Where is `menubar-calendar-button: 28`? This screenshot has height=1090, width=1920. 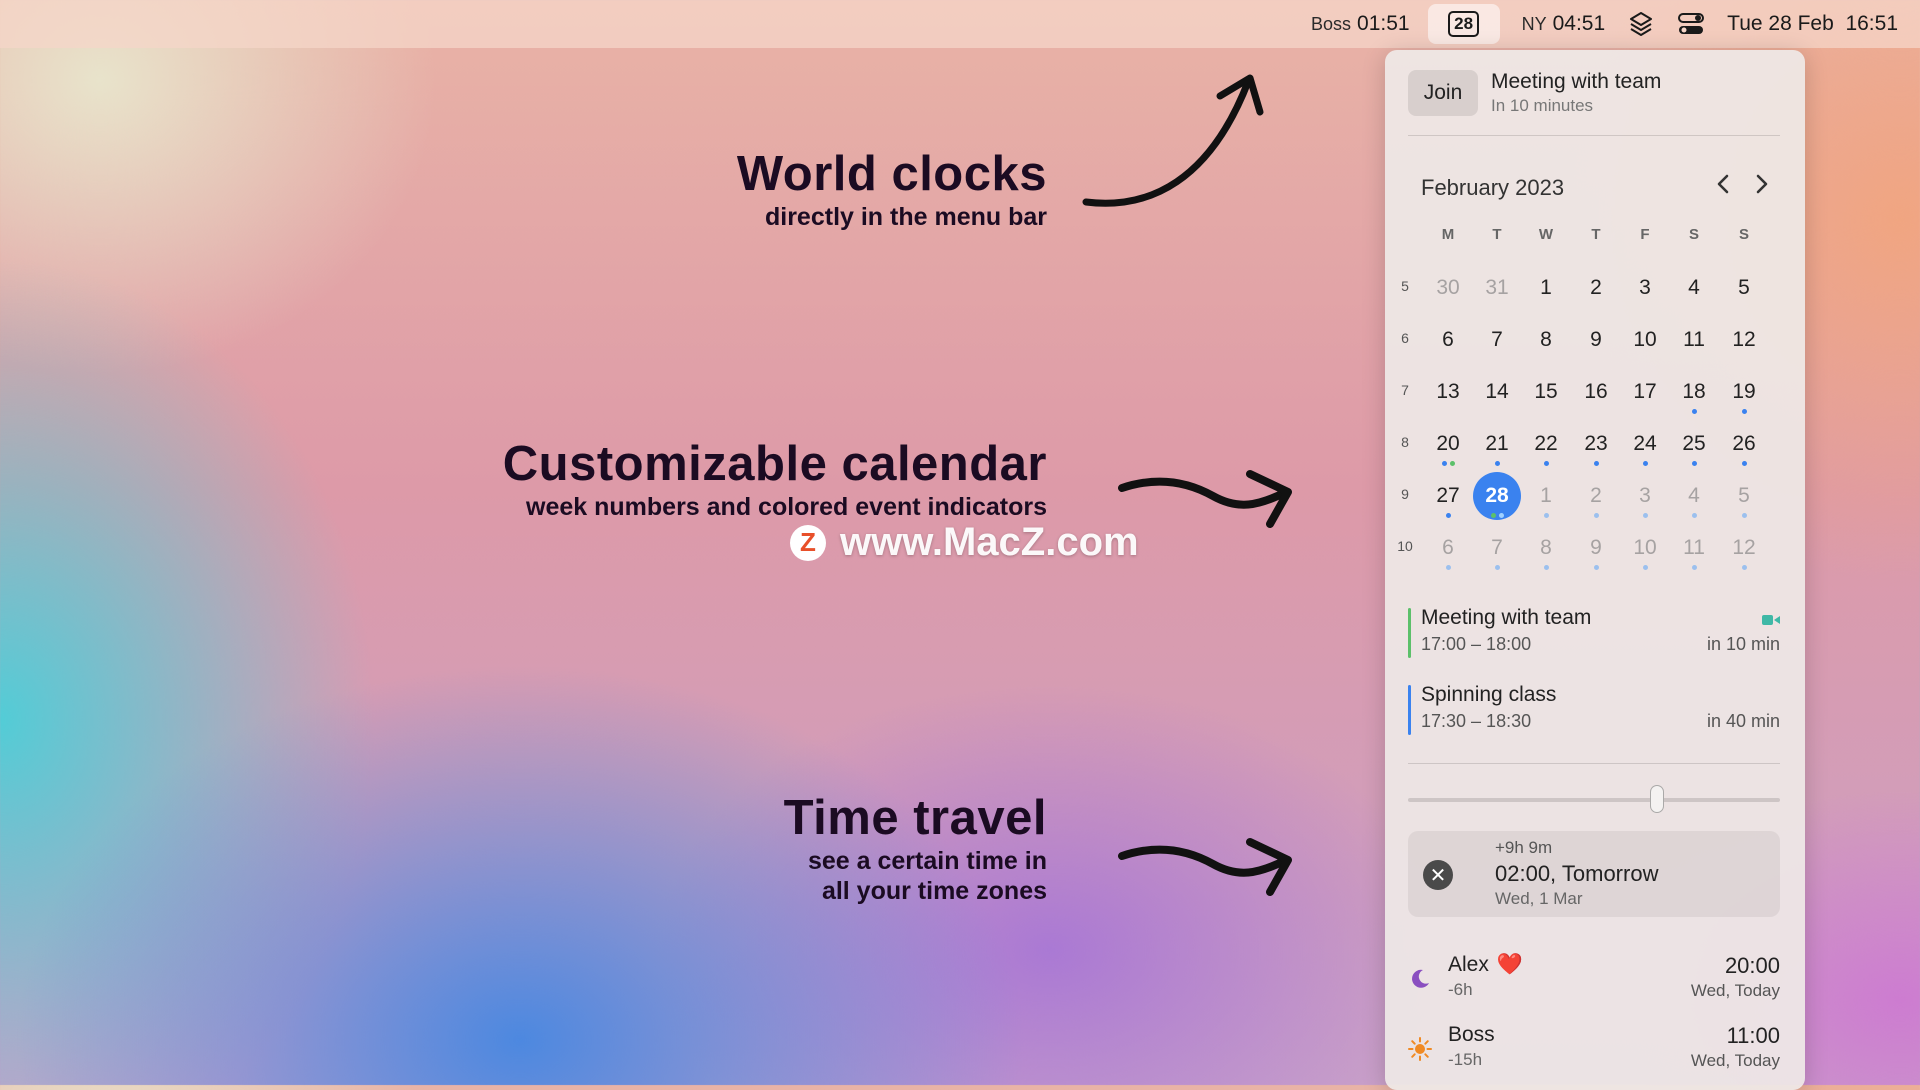 menubar-calendar-button: 28 is located at coordinates (1463, 24).